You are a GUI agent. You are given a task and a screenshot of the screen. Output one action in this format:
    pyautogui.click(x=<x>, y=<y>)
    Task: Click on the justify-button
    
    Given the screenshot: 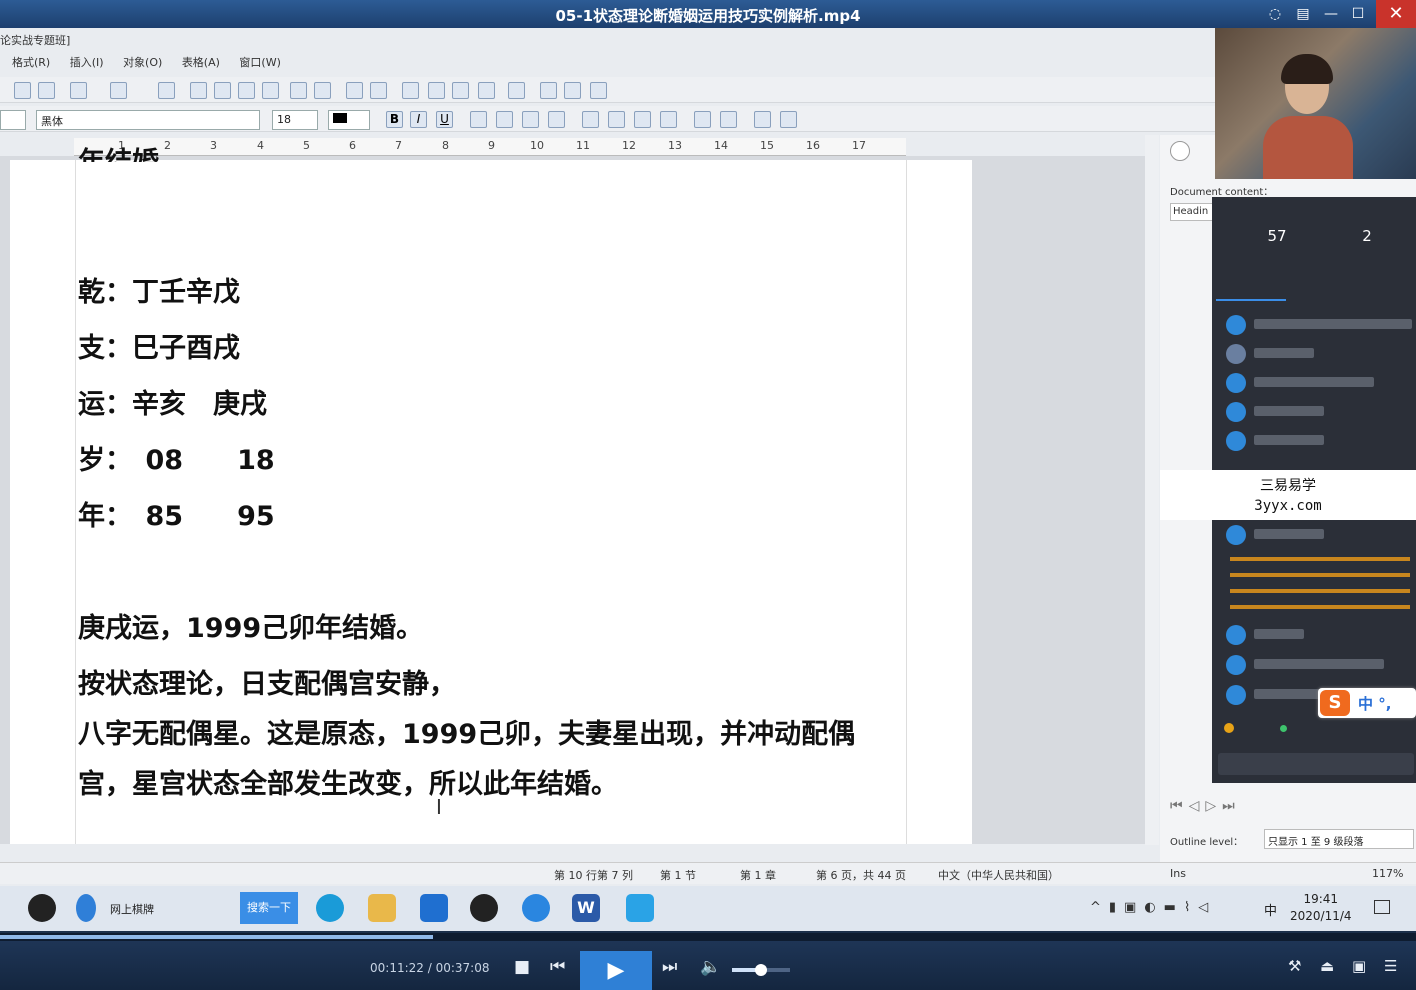 What is the action you would take?
    pyautogui.click(x=556, y=119)
    